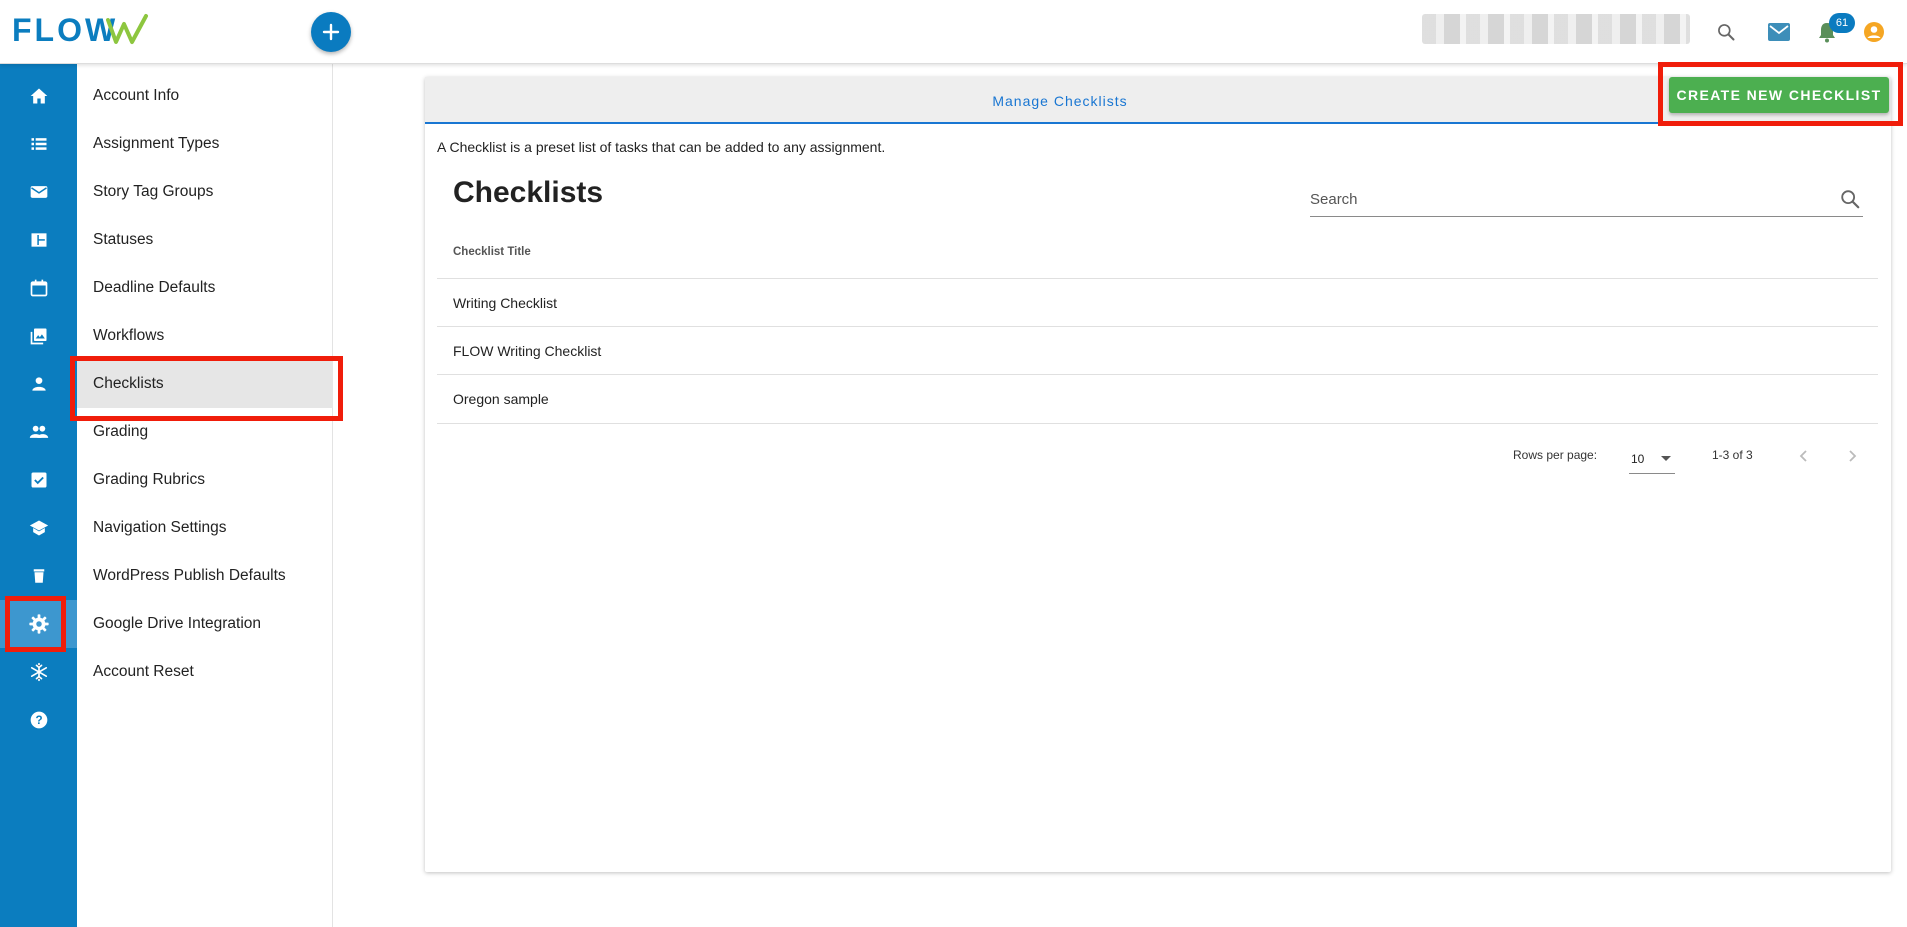  I want to click on chevron-right-icon, so click(1853, 456).